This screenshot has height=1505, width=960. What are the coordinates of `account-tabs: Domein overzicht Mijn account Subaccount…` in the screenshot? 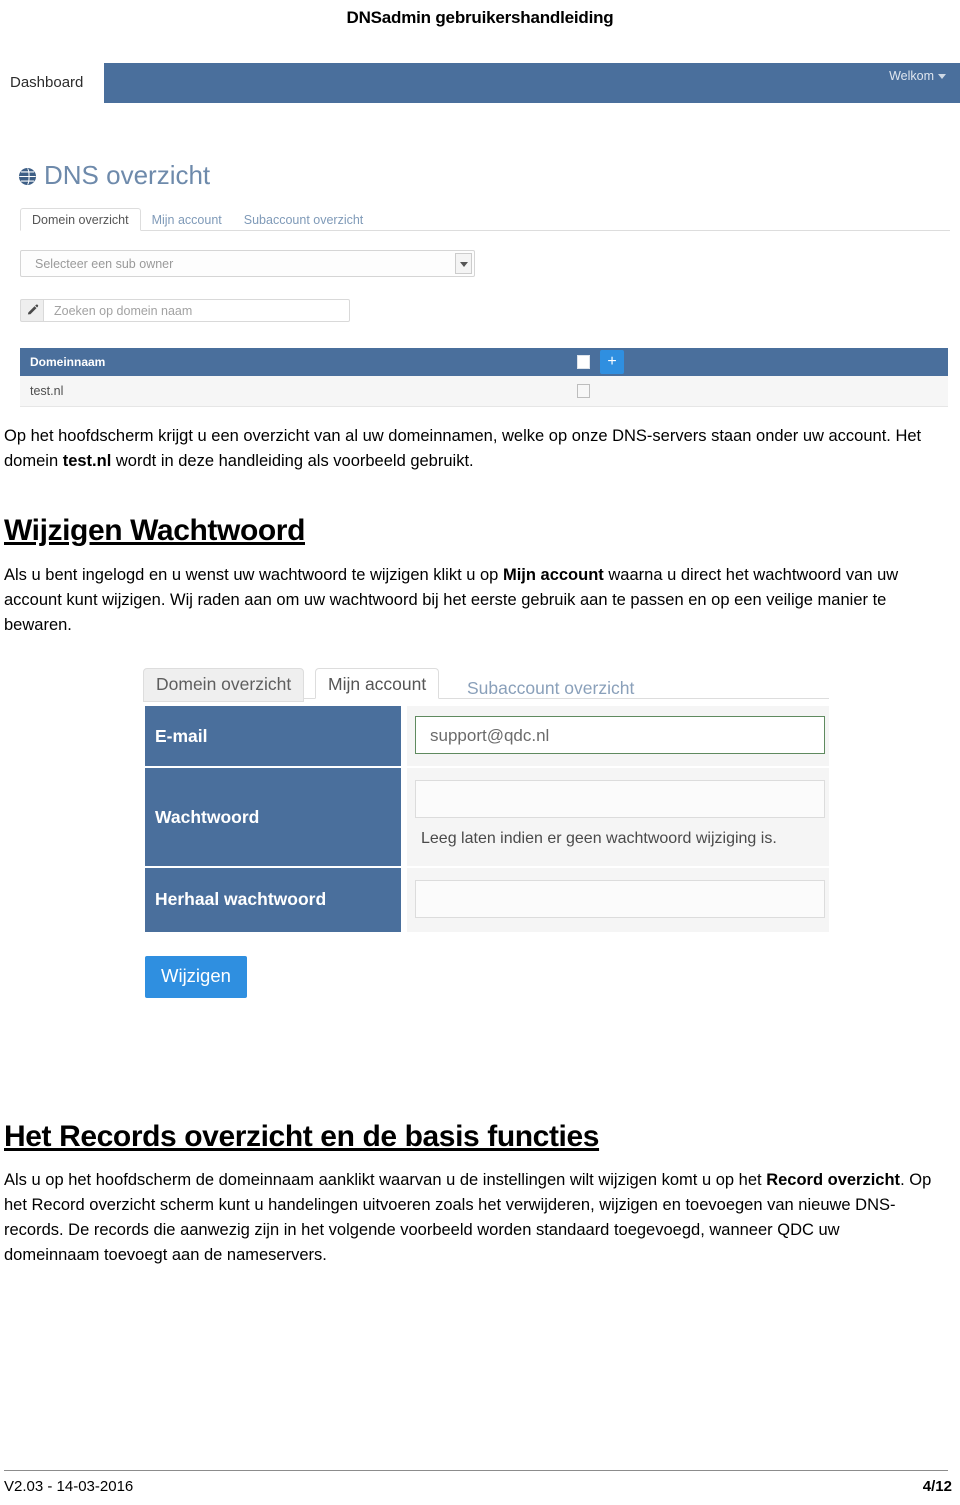 It's located at (486, 682).